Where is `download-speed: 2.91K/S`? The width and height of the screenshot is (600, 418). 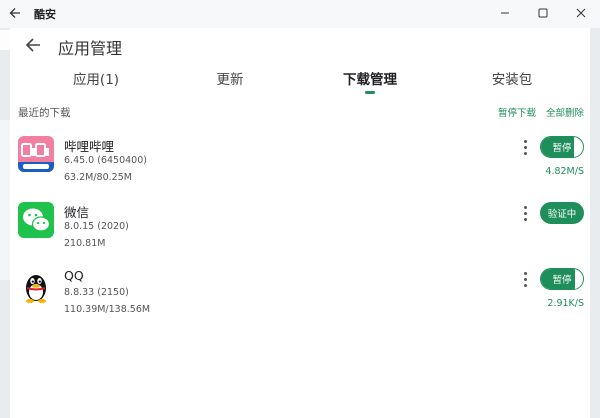 download-speed: 2.91K/S is located at coordinates (565, 303).